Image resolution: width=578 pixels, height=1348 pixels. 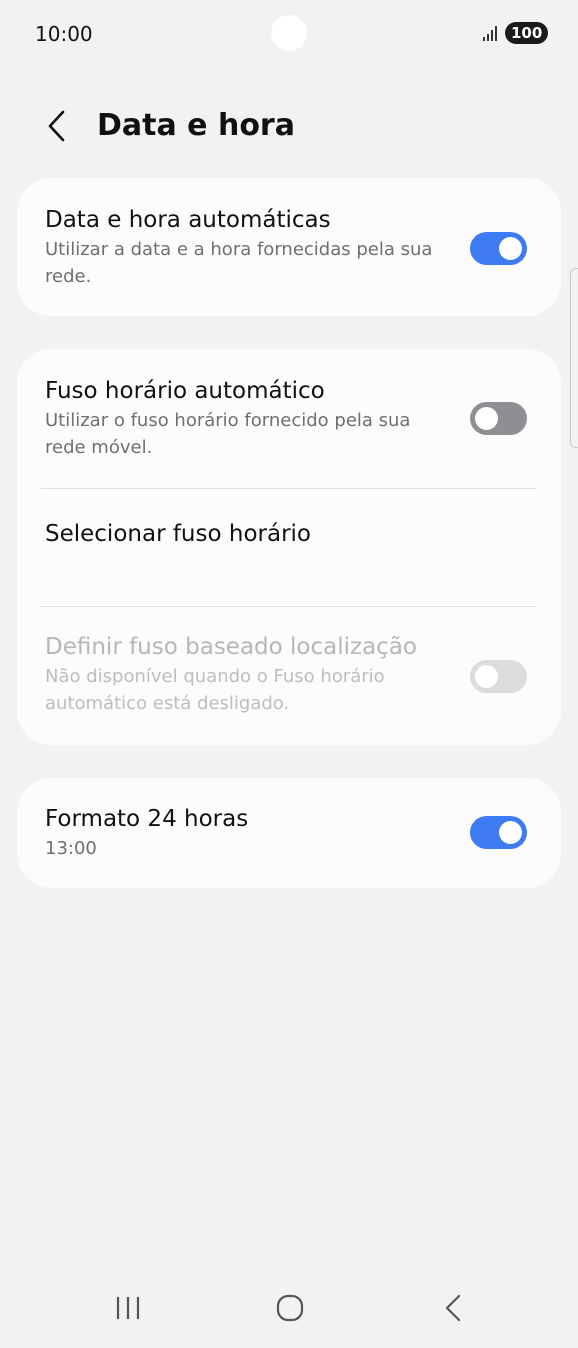 I want to click on recents-icon, so click(x=128, y=1308).